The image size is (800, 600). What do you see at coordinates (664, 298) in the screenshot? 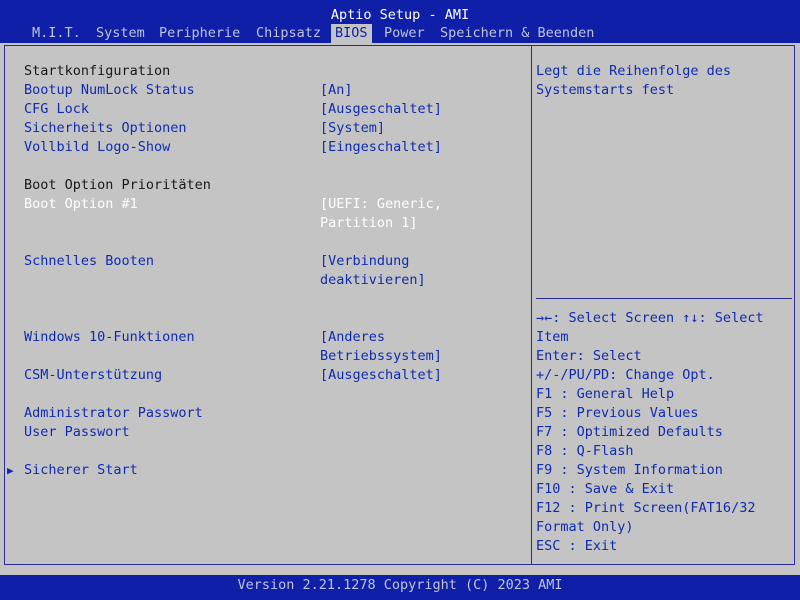
I see `help-divider` at bounding box center [664, 298].